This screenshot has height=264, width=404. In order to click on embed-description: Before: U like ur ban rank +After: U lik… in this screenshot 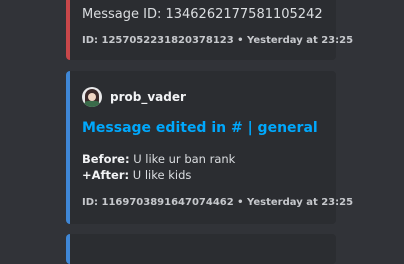, I will do `click(158, 167)`.